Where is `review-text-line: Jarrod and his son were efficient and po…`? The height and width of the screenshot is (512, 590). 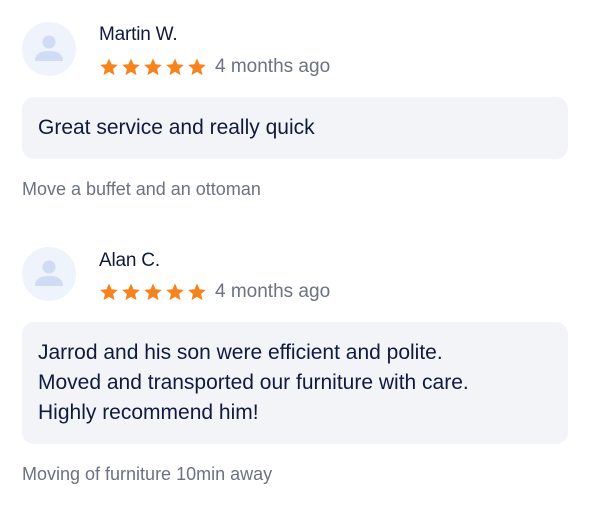 review-text-line: Jarrod and his son were efficient and po… is located at coordinates (240, 352).